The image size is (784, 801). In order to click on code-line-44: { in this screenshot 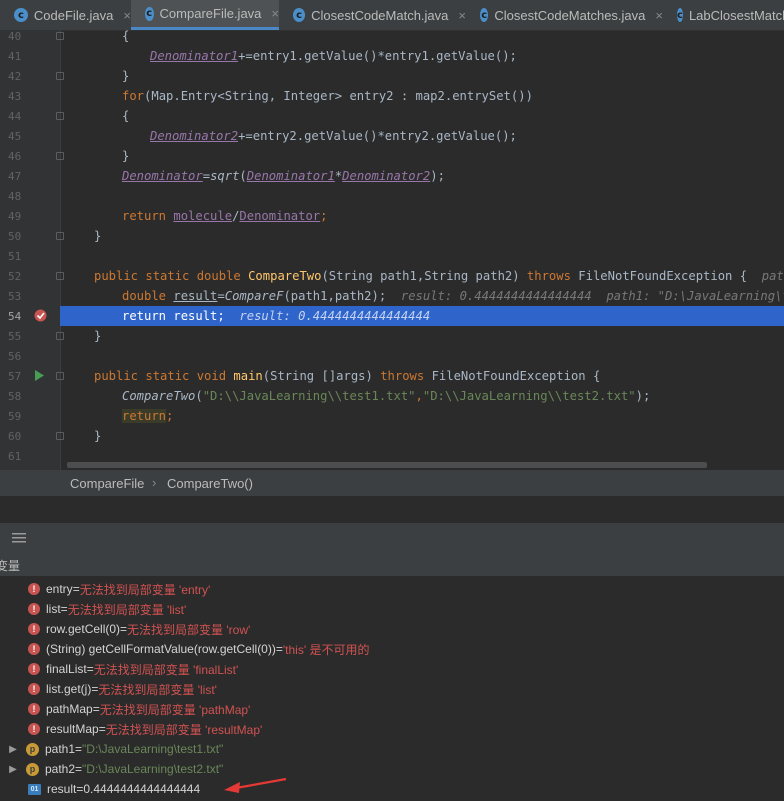, I will do `click(125, 116)`.